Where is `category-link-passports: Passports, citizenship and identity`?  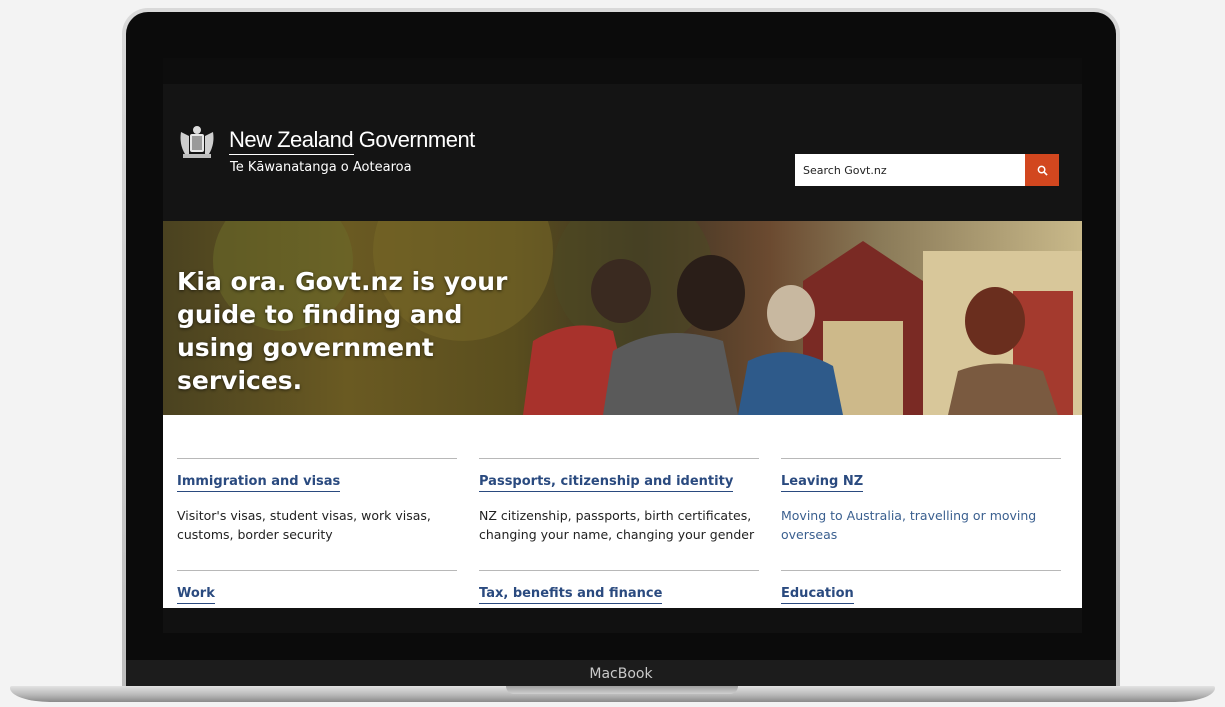 category-link-passports: Passports, citizenship and identity is located at coordinates (606, 483).